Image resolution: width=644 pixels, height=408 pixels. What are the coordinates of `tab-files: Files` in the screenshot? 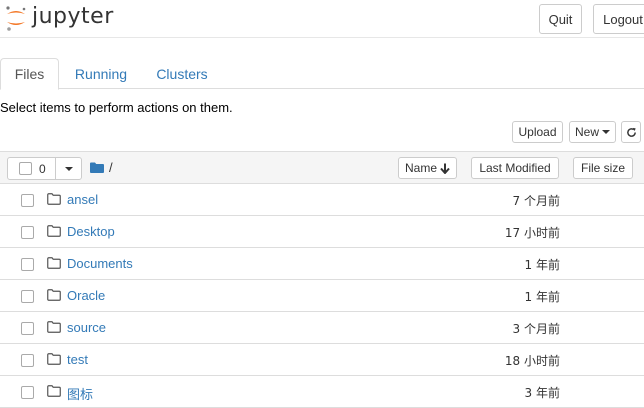 It's located at (29, 74).